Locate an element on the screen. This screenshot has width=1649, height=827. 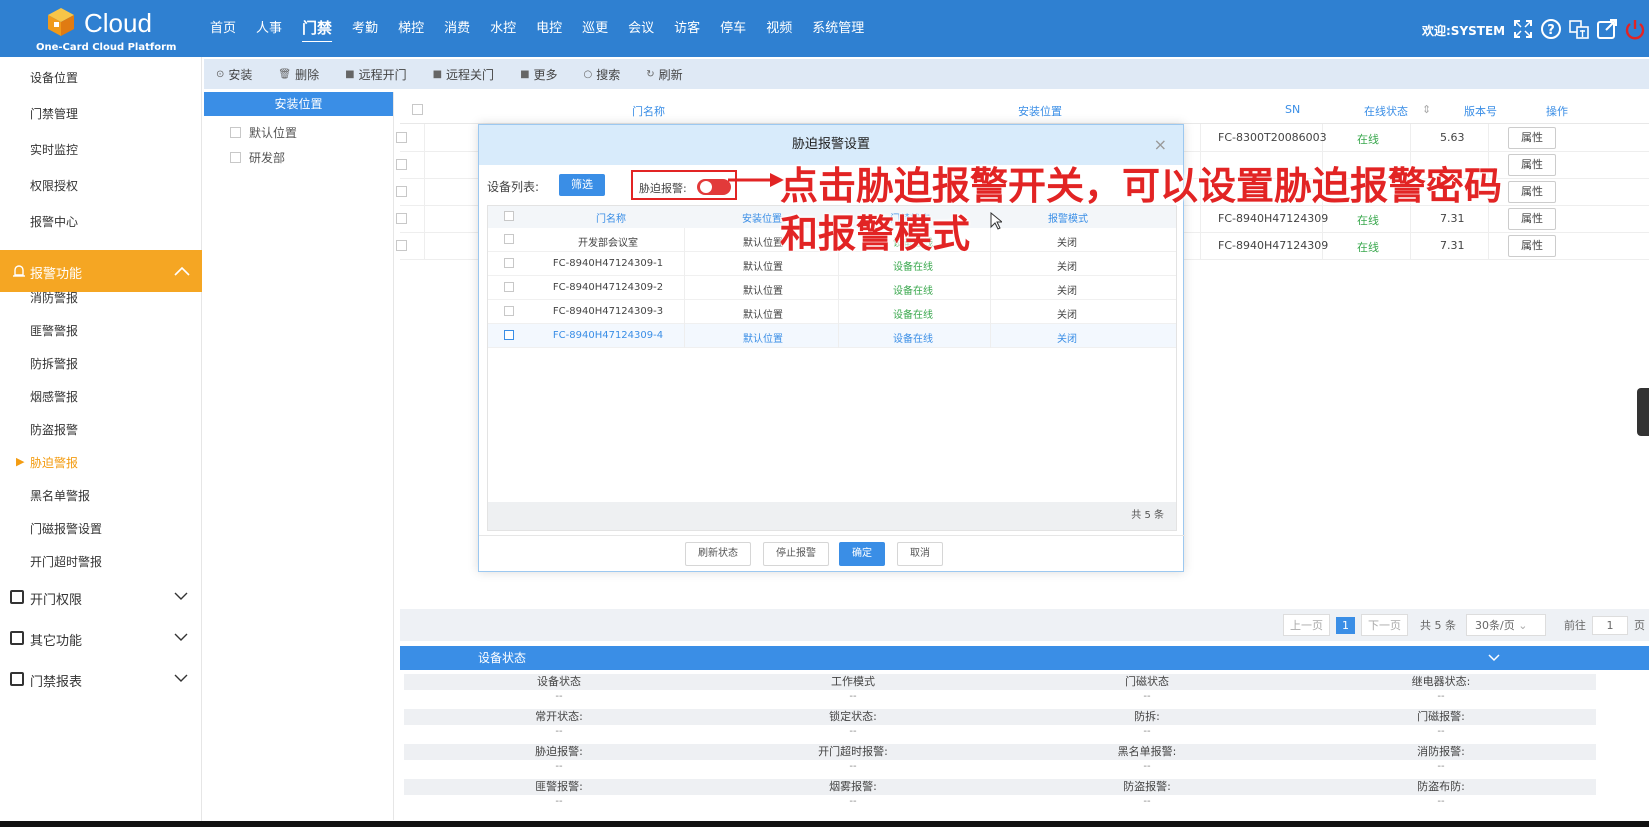
nav-item-10: 访客 is located at coordinates (687, 28).